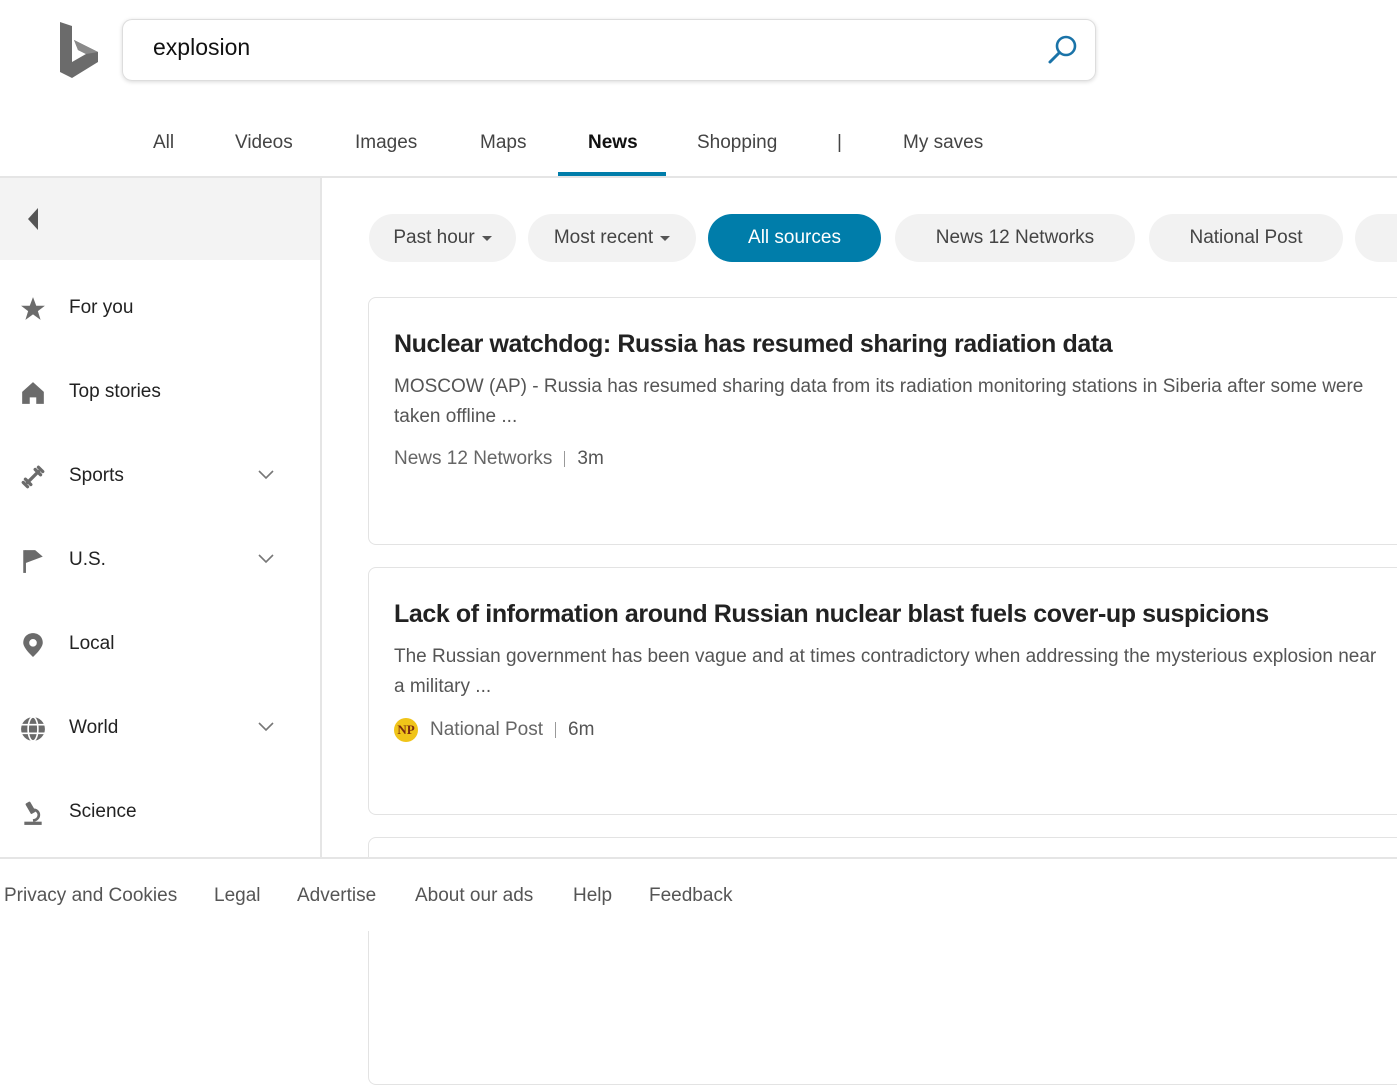 Image resolution: width=1397 pixels, height=1085 pixels. Describe the element at coordinates (612, 174) in the screenshot. I see `active-tab-indicator` at that location.